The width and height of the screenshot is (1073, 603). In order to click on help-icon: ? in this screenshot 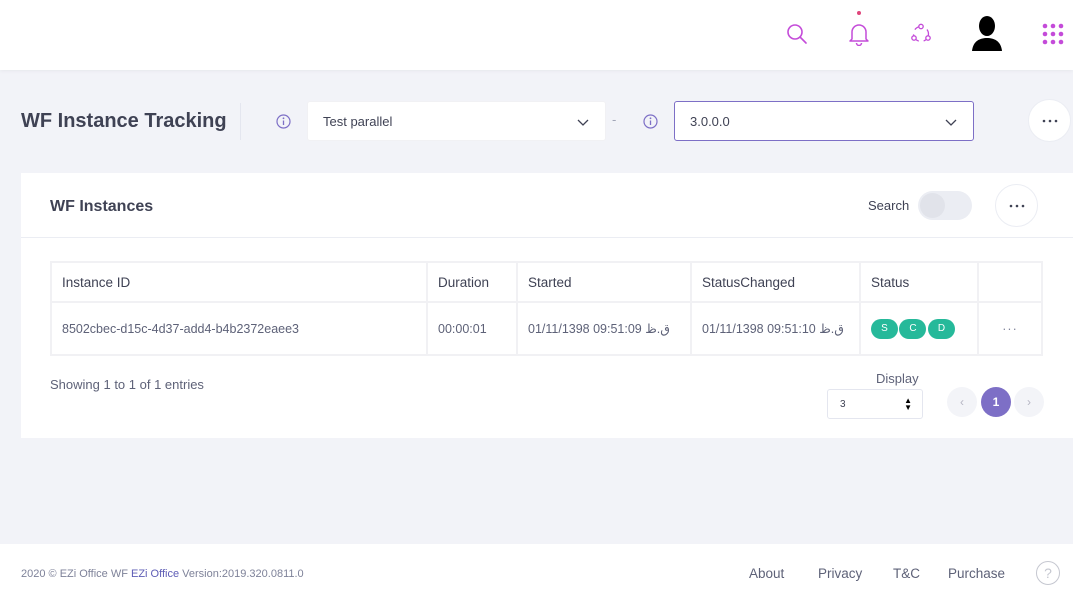, I will do `click(1048, 573)`.